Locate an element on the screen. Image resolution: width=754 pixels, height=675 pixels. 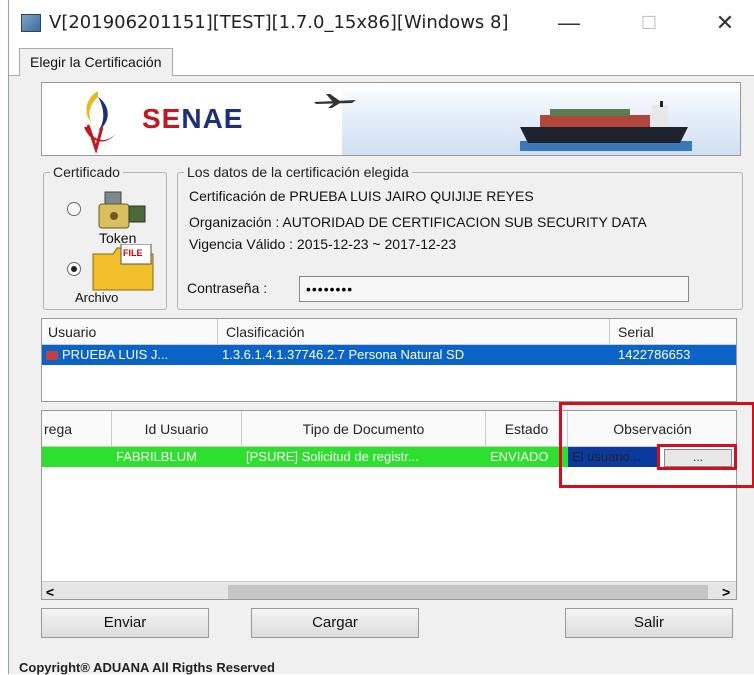
certificado-legend: Certificado is located at coordinates (86, 172).